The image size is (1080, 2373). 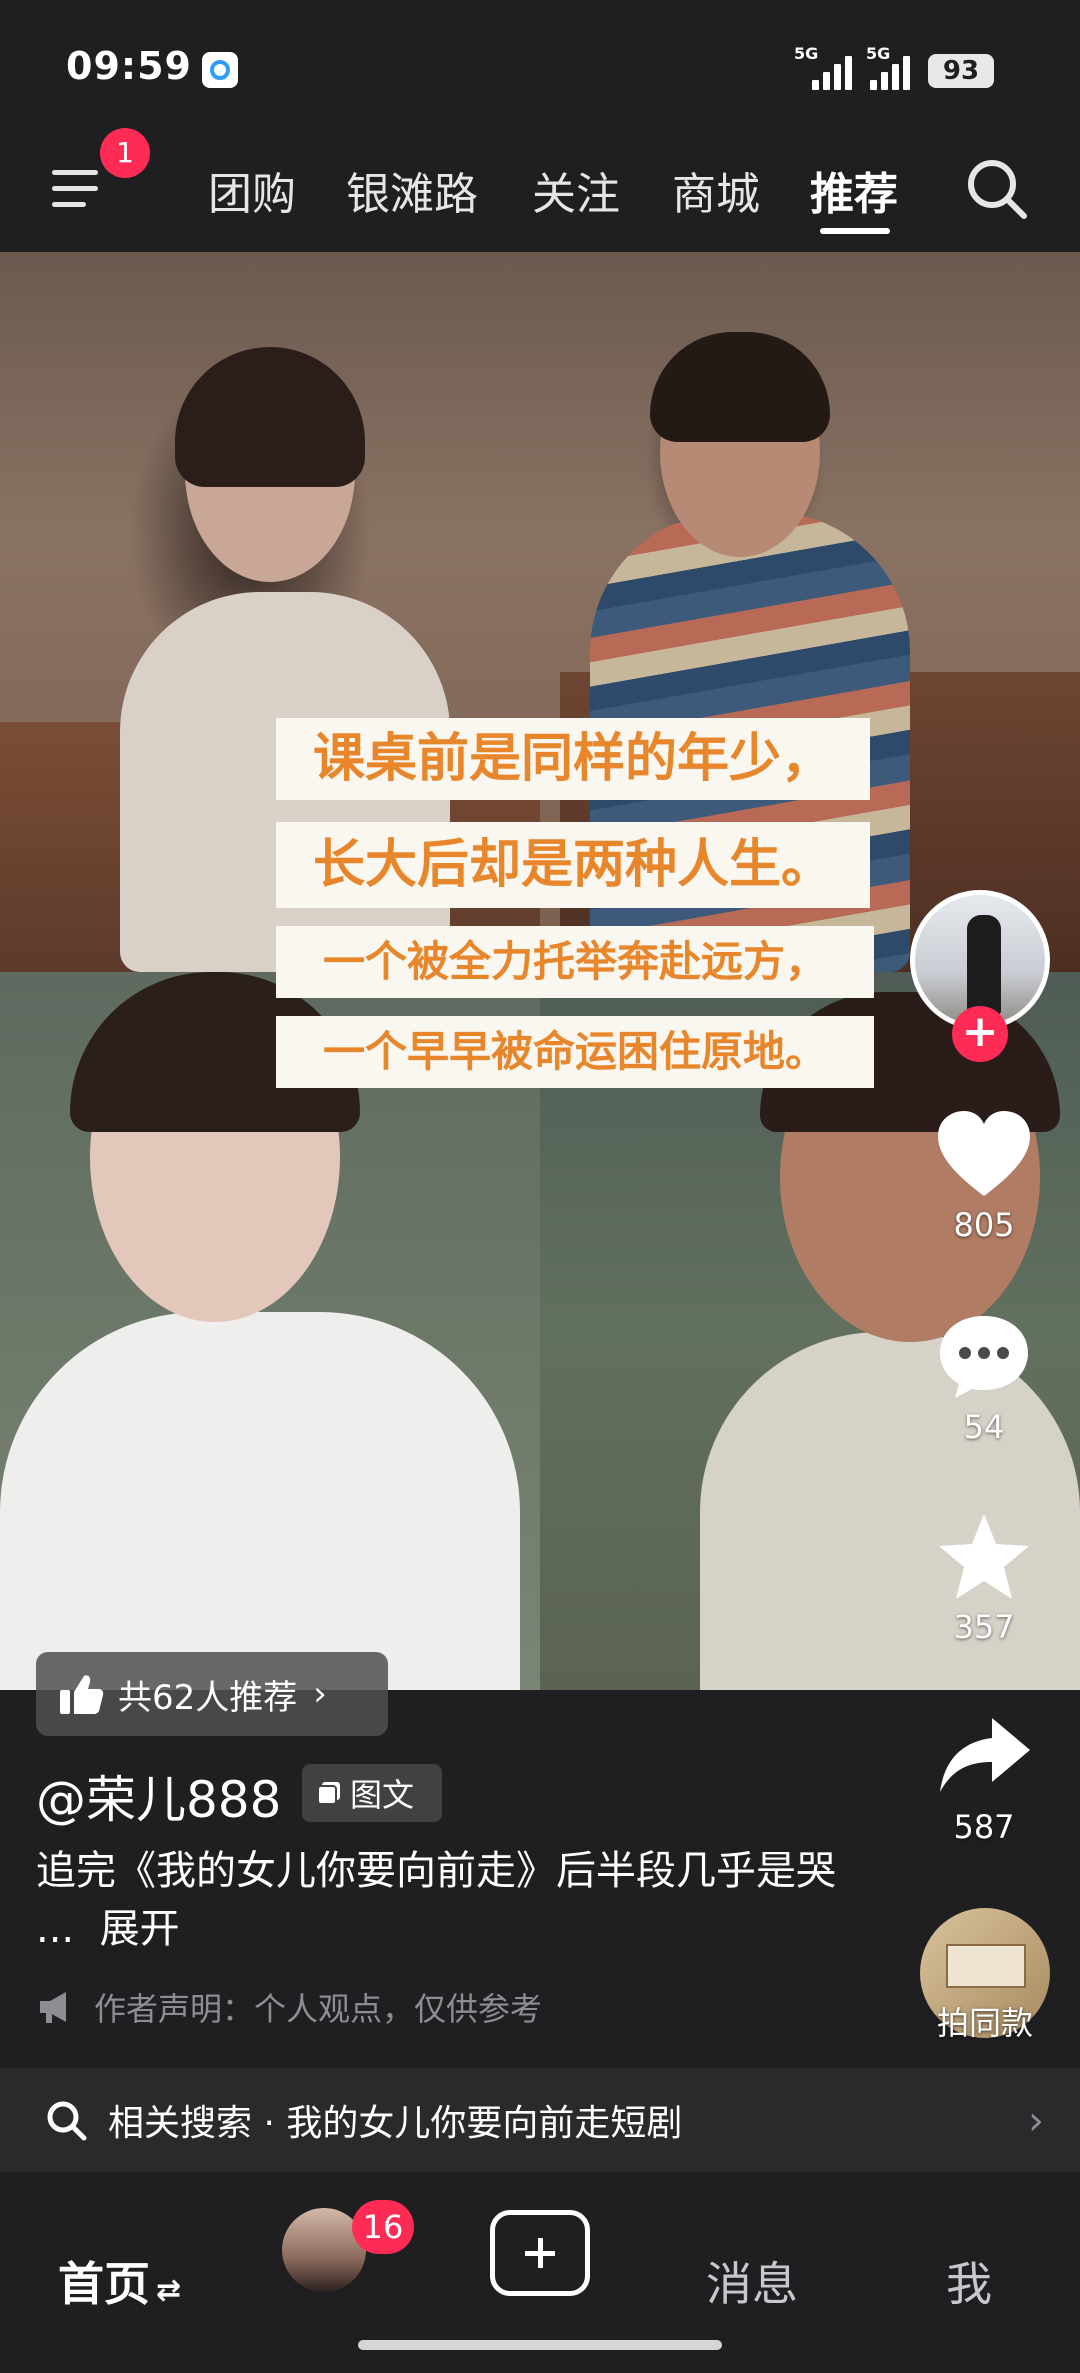 I want to click on thumbs-up-icon, so click(x=82, y=1694).